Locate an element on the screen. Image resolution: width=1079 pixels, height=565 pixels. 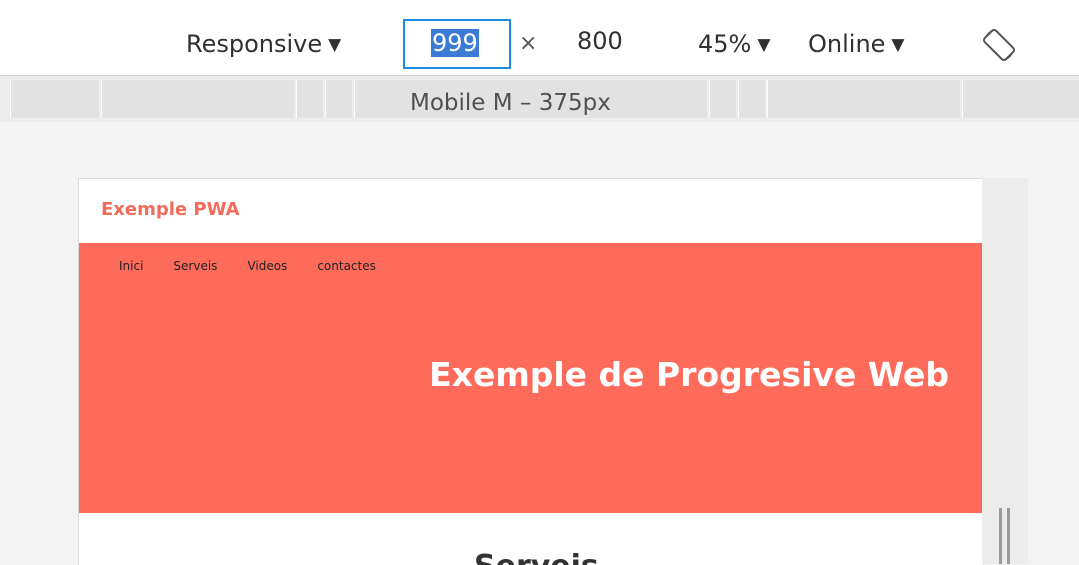
nav-link-serveis: Serveis is located at coordinates (195, 266).